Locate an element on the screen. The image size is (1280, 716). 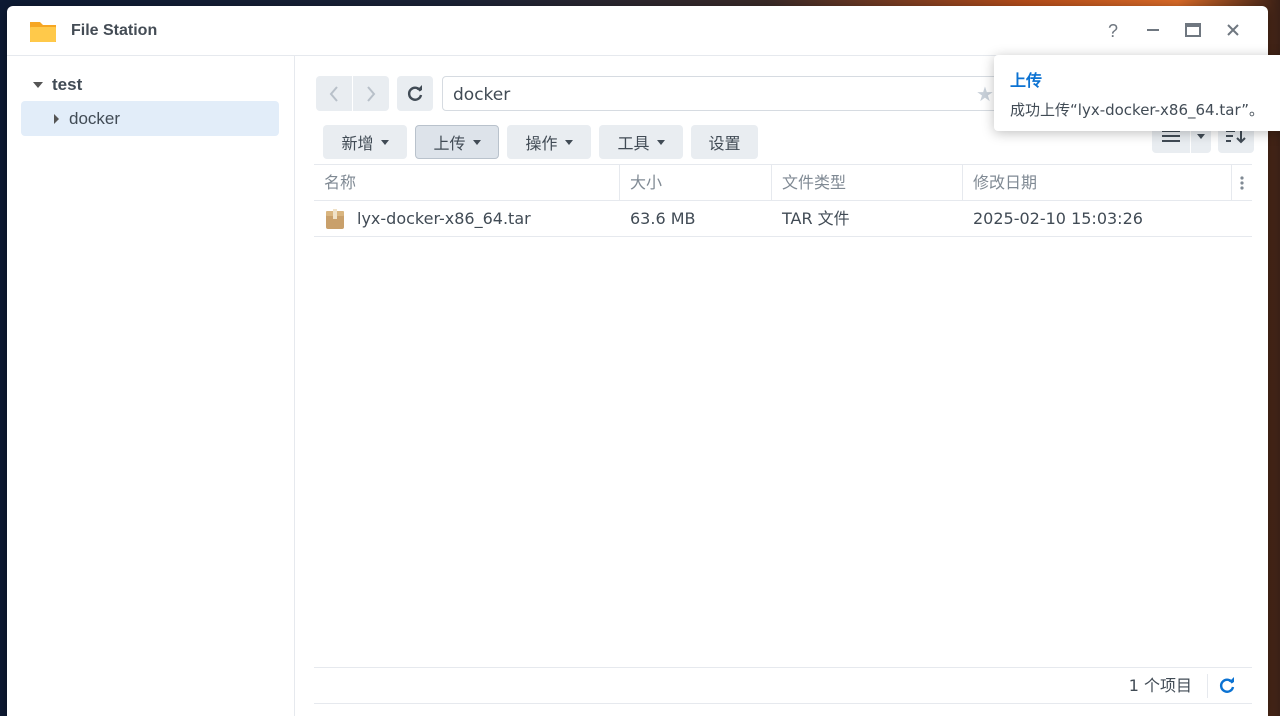
column-header-name: 名称 is located at coordinates (467, 183).